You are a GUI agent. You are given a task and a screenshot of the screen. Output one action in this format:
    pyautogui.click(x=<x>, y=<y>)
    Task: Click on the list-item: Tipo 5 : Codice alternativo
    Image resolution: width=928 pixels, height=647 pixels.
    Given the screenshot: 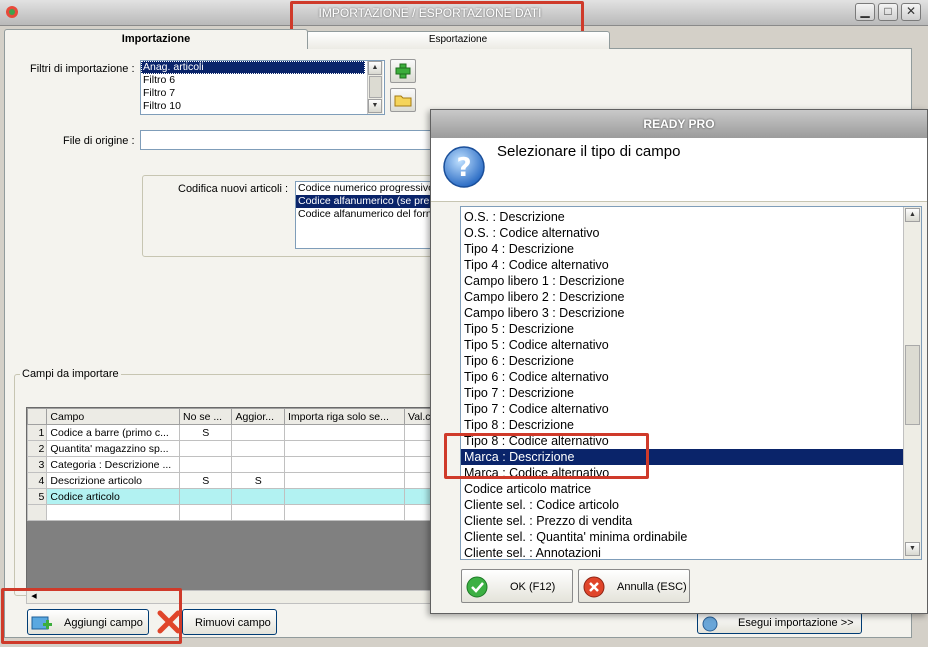 What is the action you would take?
    pyautogui.click(x=691, y=345)
    